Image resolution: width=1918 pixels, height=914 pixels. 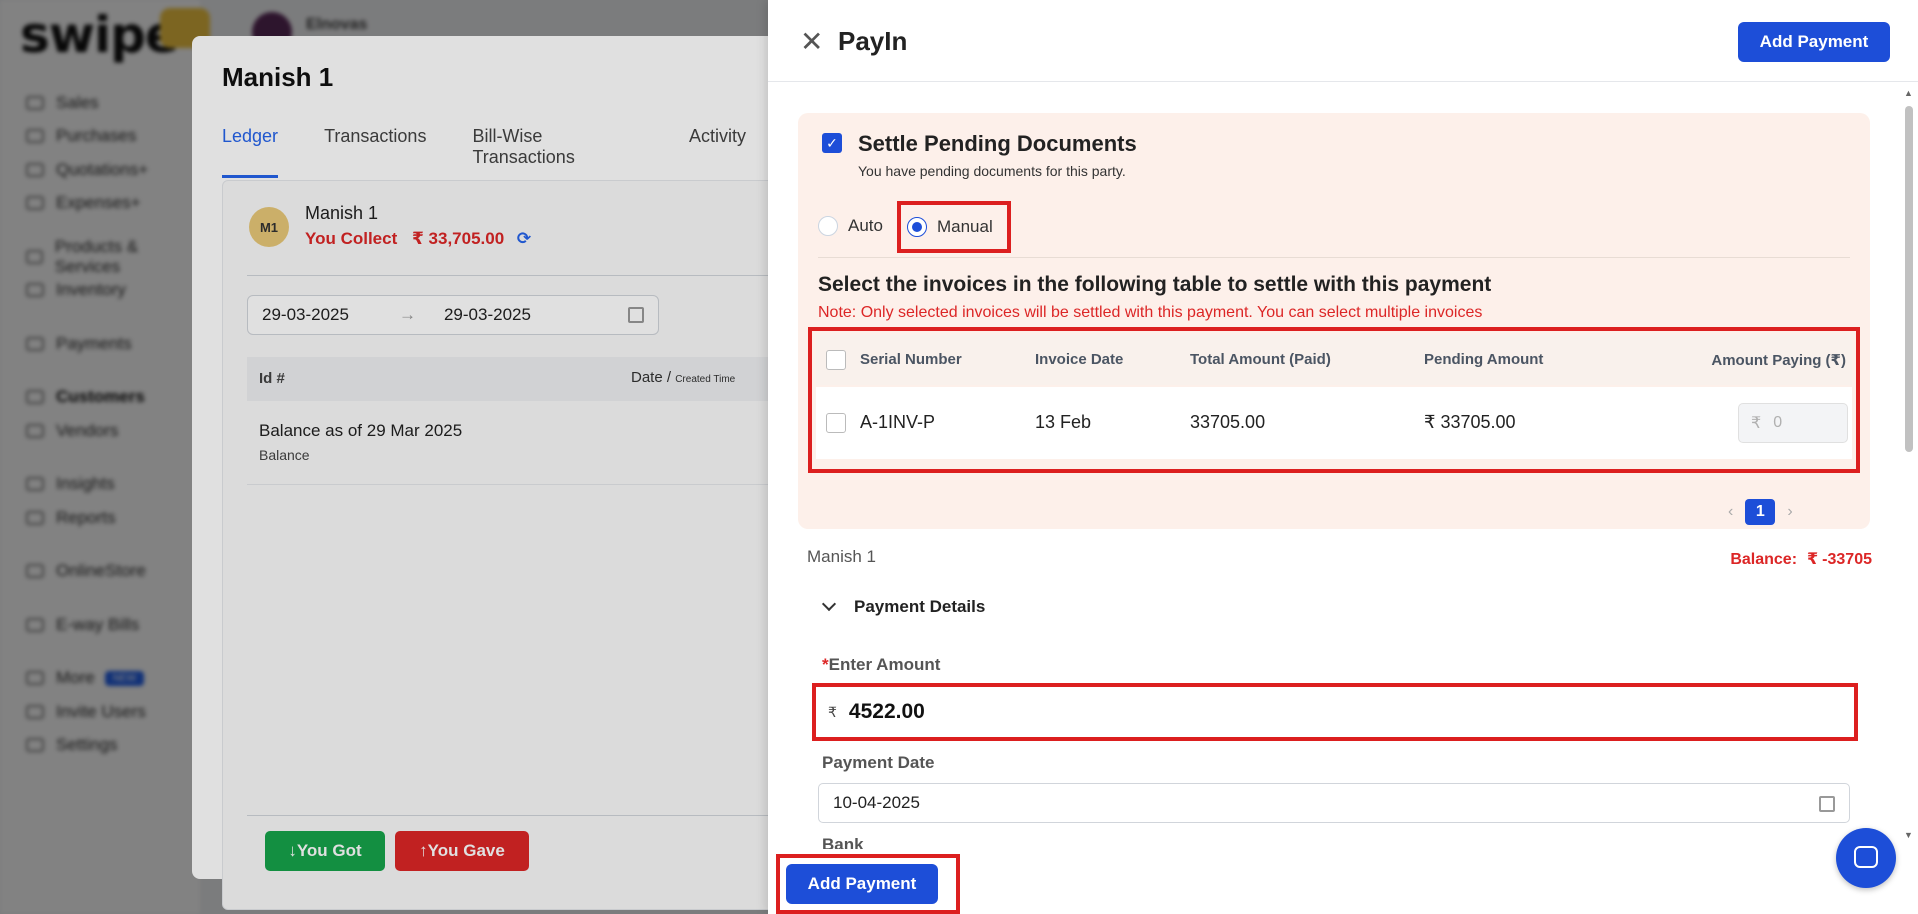 What do you see at coordinates (351, 238) in the screenshot?
I see `collect-label: You Collect` at bounding box center [351, 238].